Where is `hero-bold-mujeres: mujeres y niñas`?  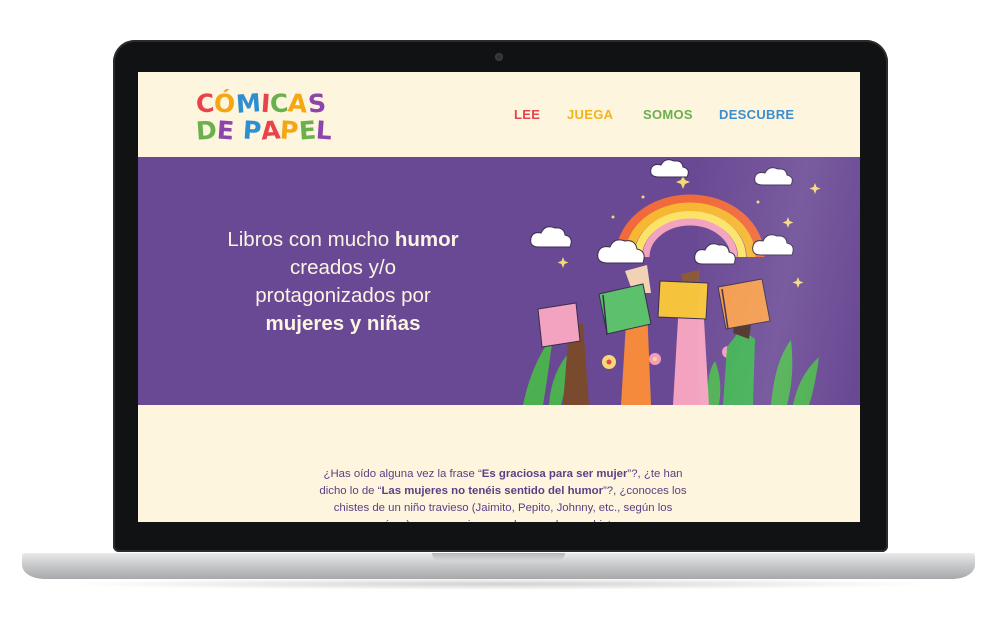
hero-bold-mujeres: mujeres y niñas is located at coordinates (343, 323).